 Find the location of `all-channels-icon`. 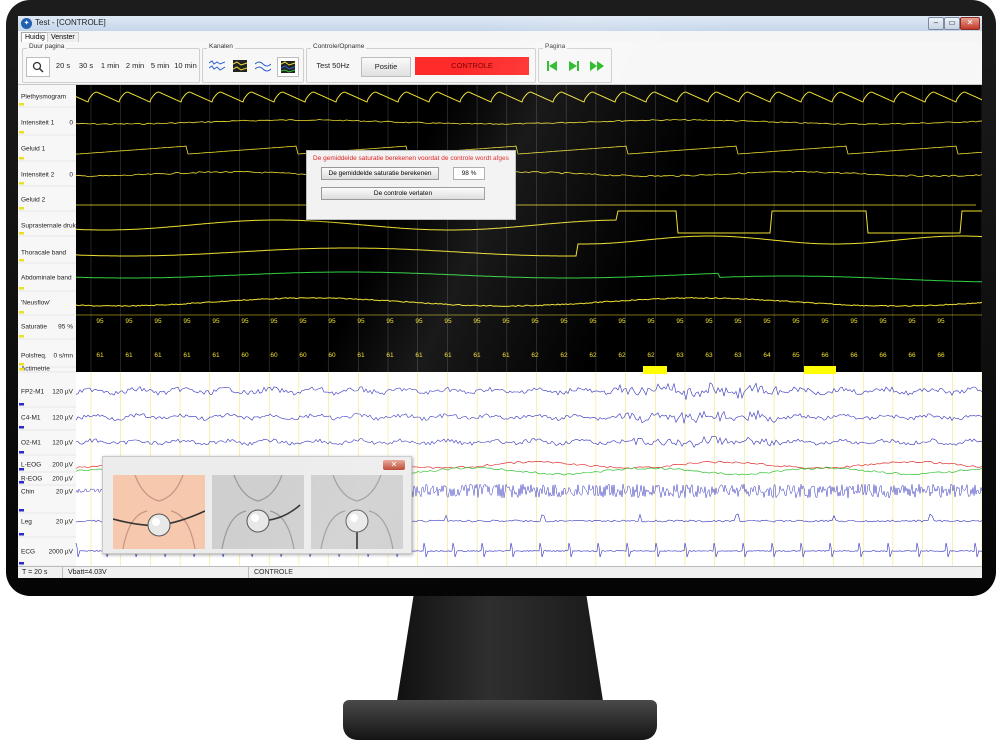

all-channels-icon is located at coordinates (288, 67).